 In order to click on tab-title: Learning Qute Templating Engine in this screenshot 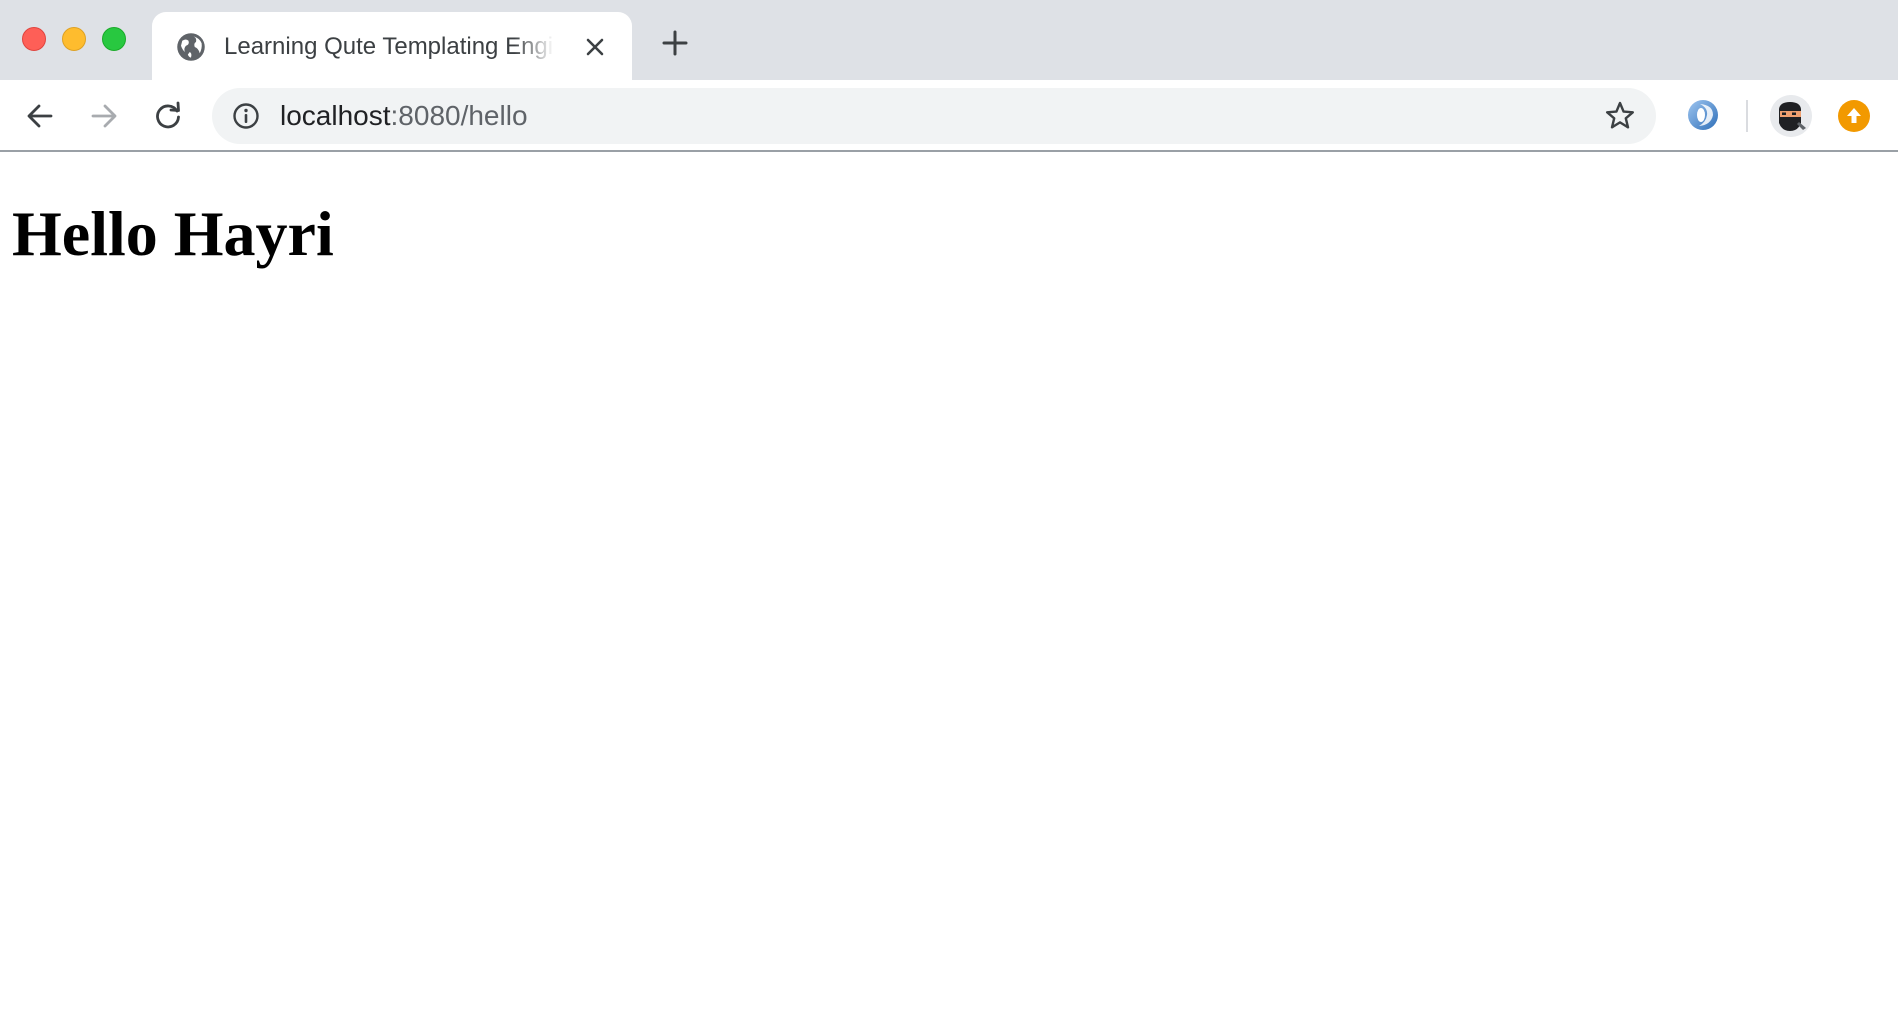, I will do `click(389, 46)`.